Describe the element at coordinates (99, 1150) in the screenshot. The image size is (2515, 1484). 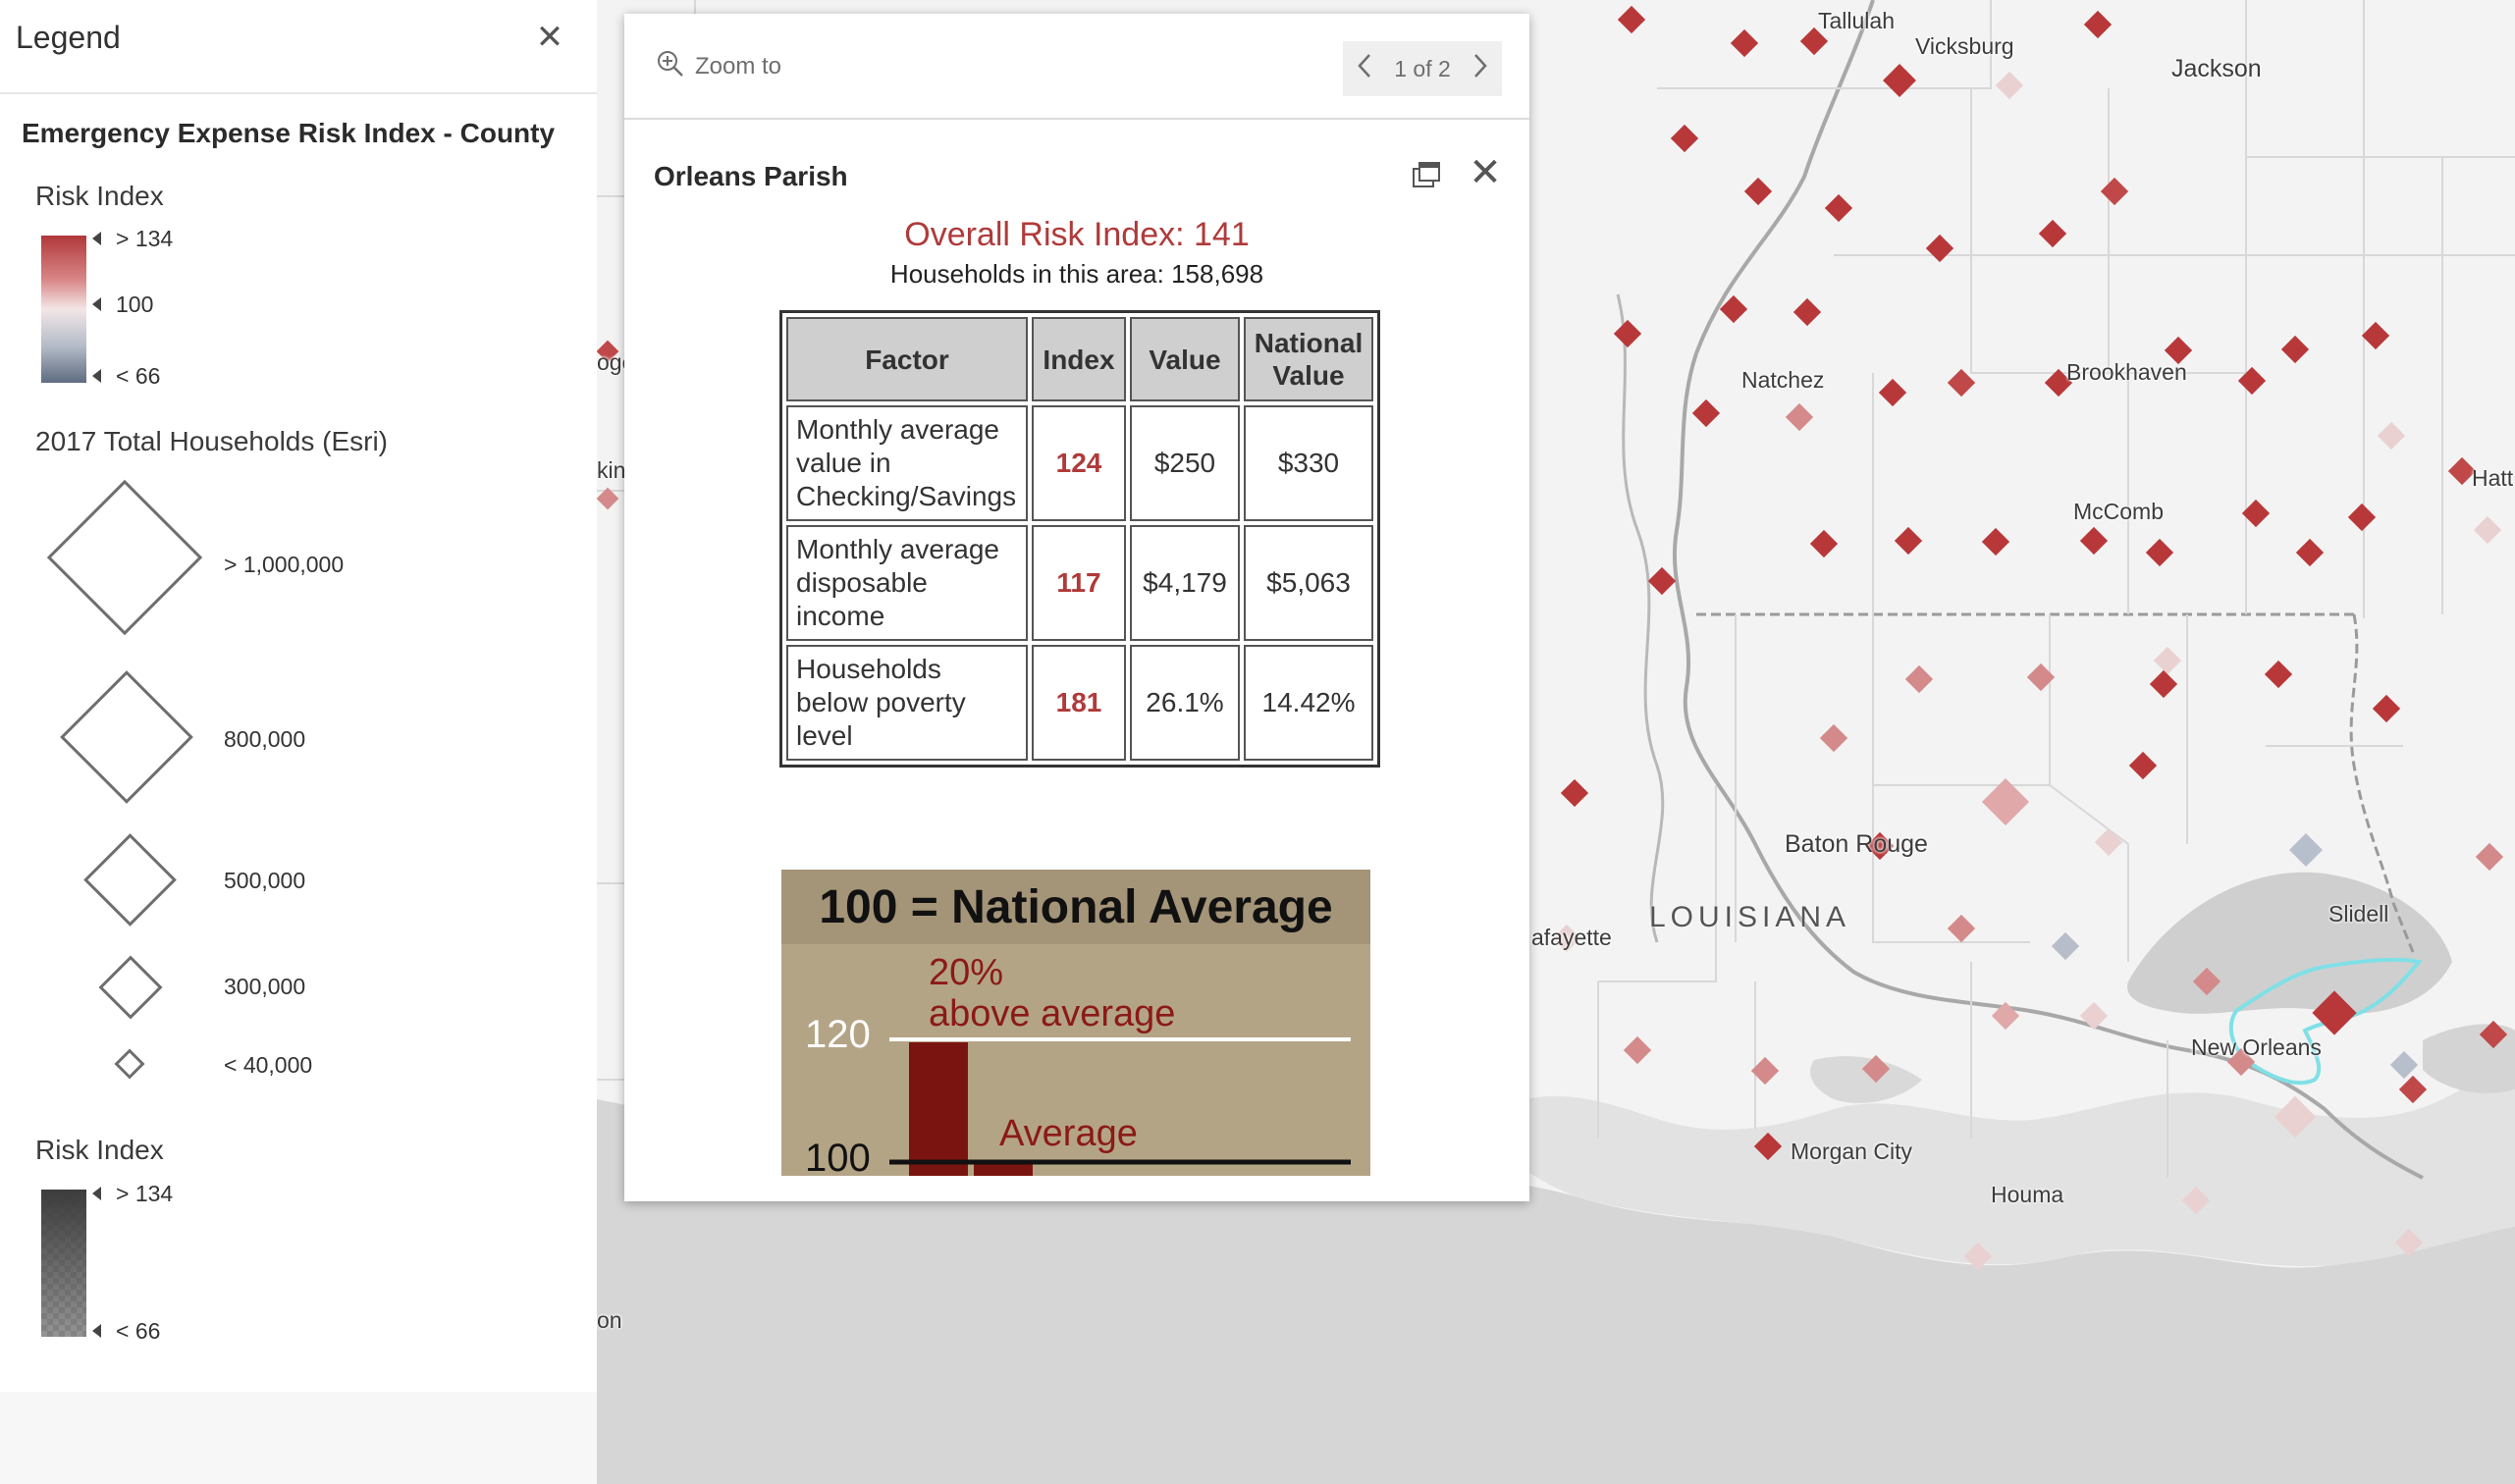
I see `risk-index-heading-2: Risk Index` at that location.